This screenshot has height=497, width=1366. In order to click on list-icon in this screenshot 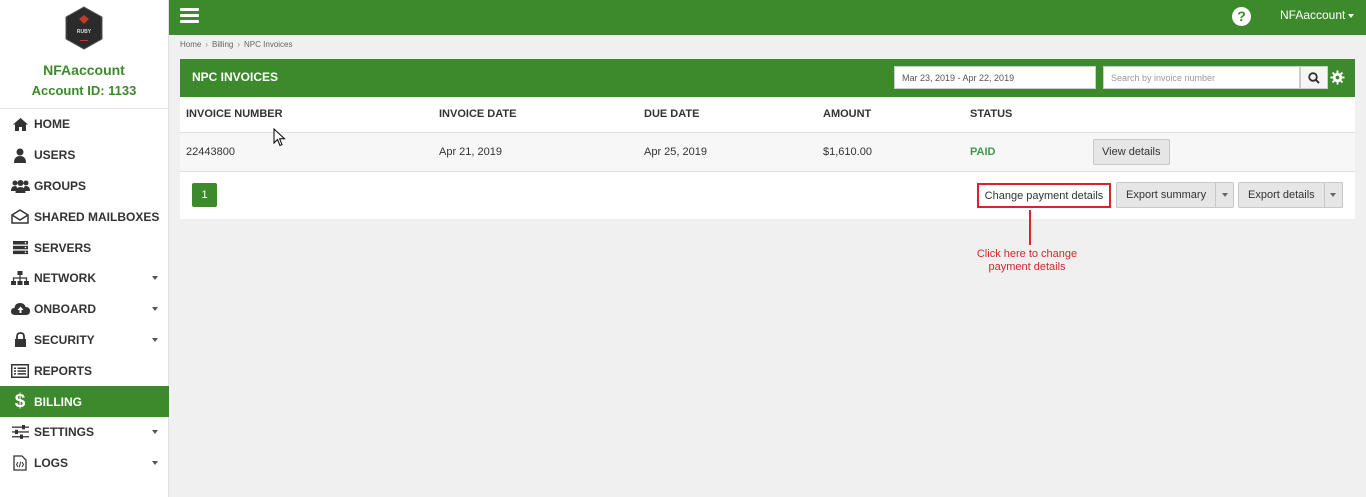, I will do `click(20, 371)`.